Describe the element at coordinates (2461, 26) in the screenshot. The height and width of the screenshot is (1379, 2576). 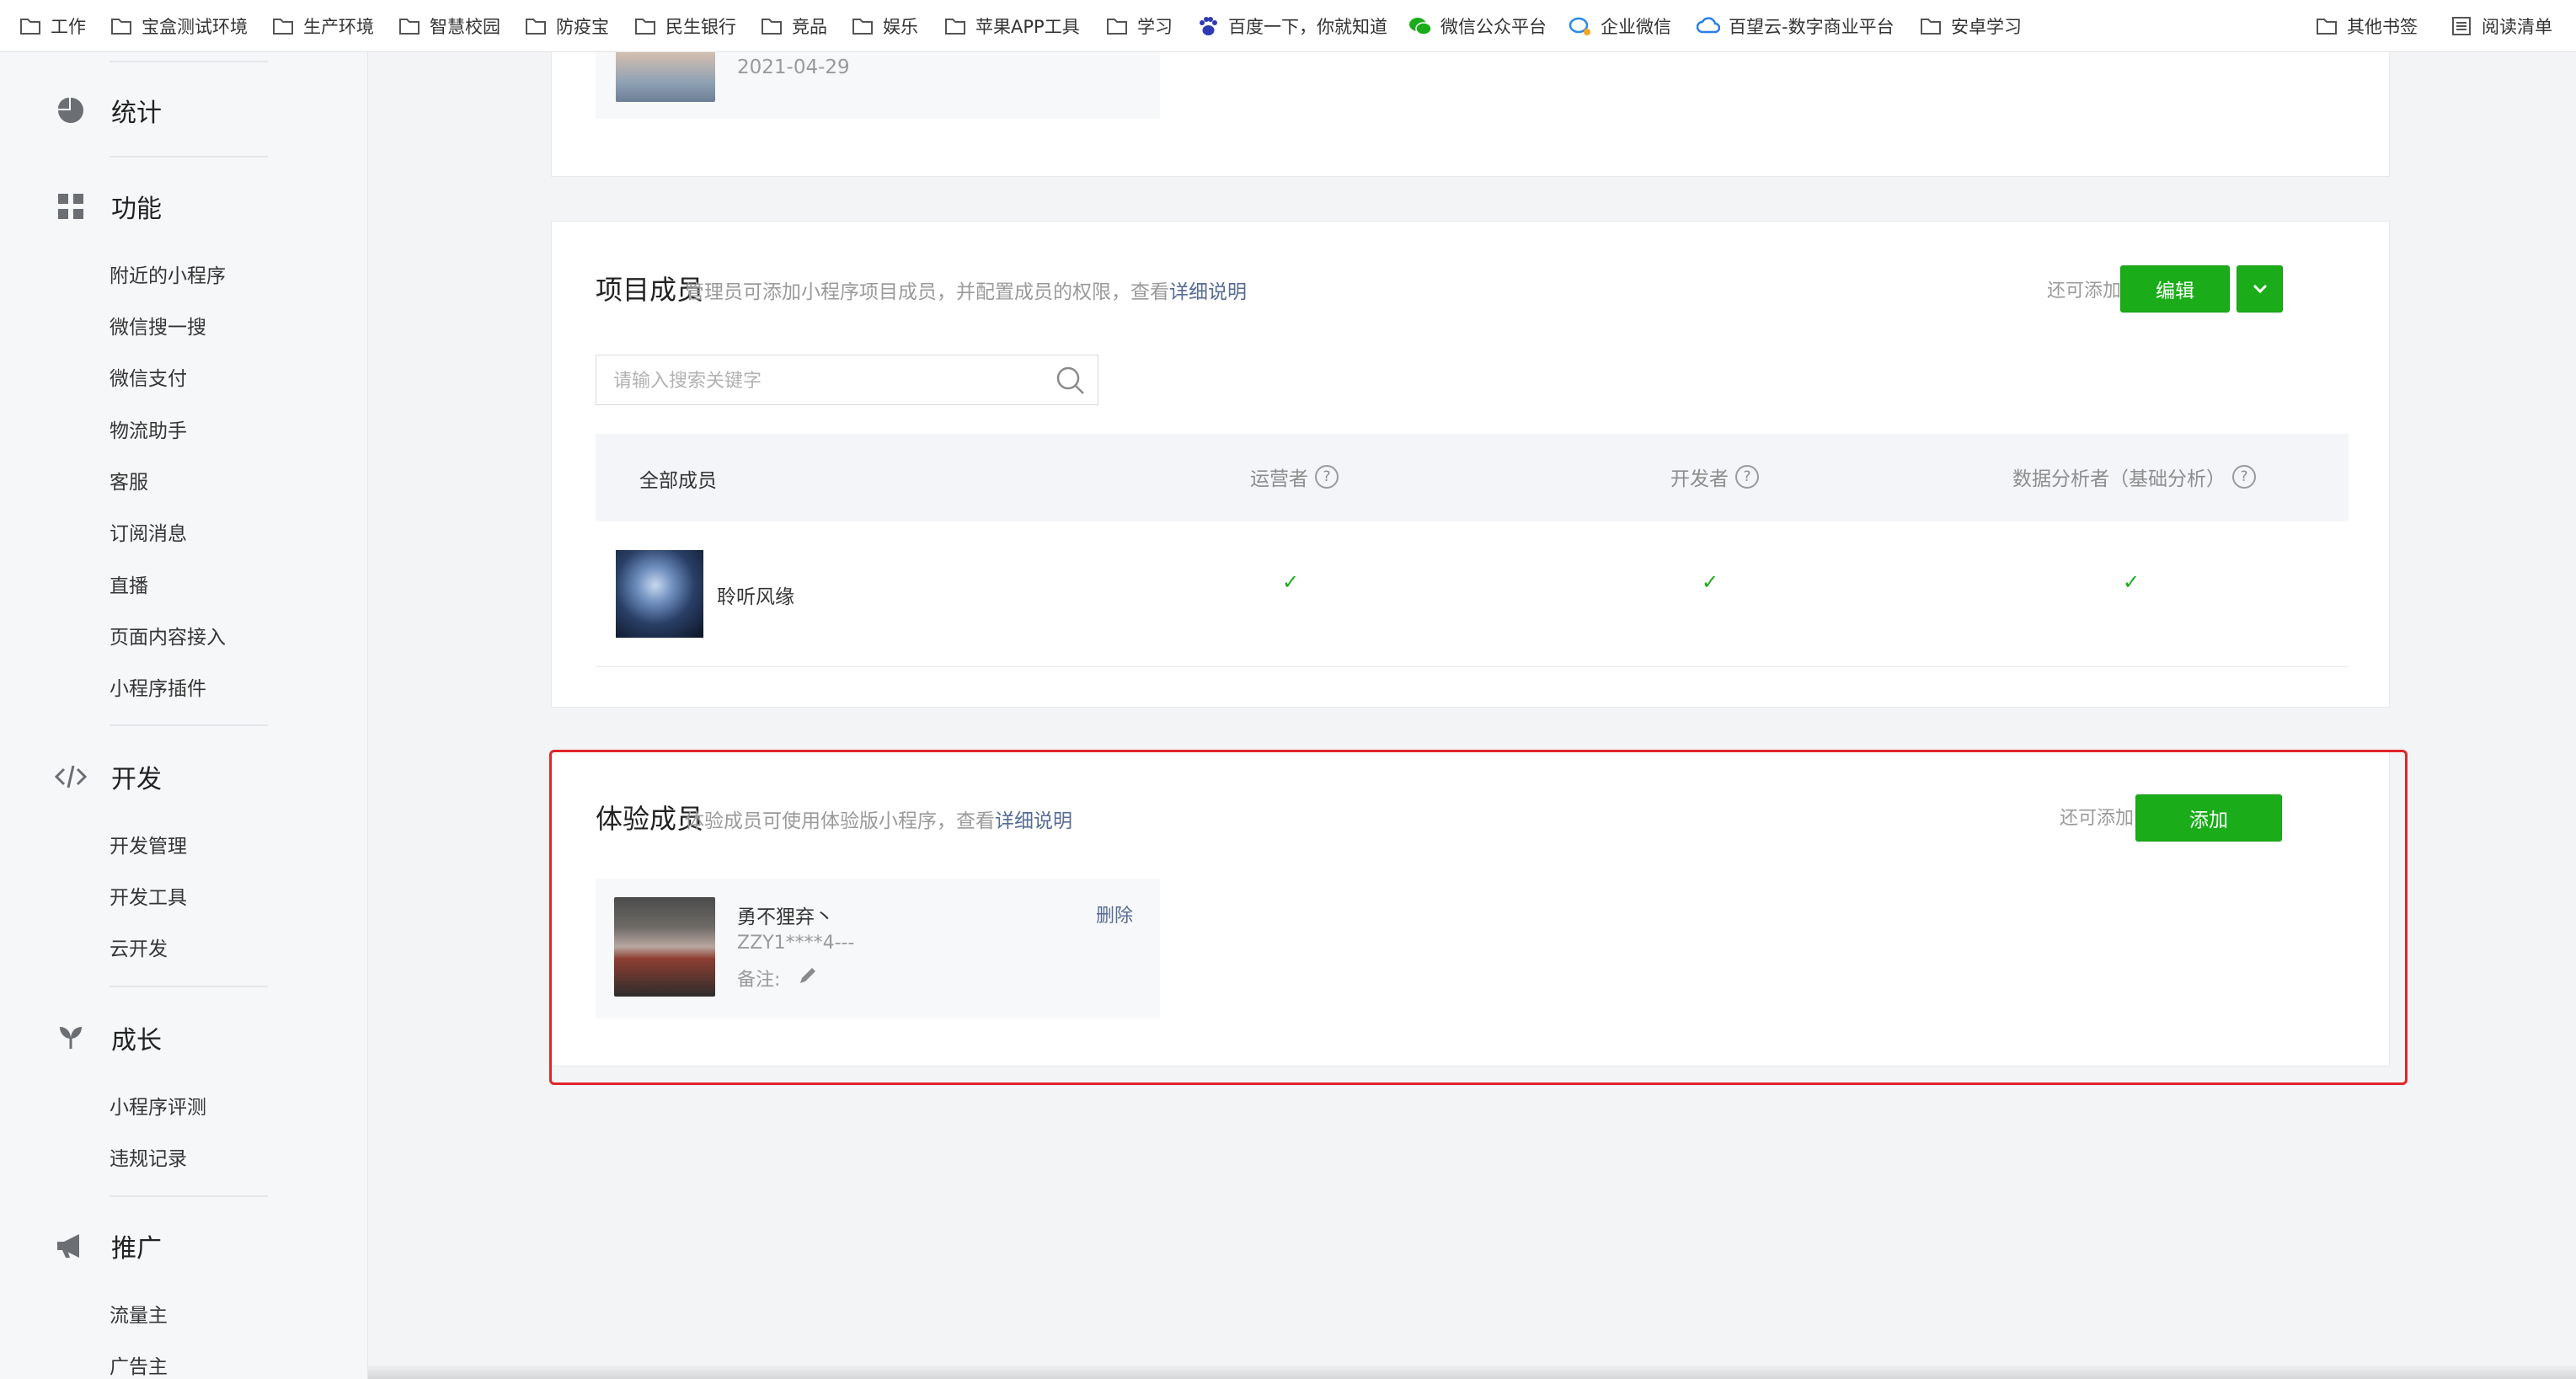
I see `reading-list-icon` at that location.